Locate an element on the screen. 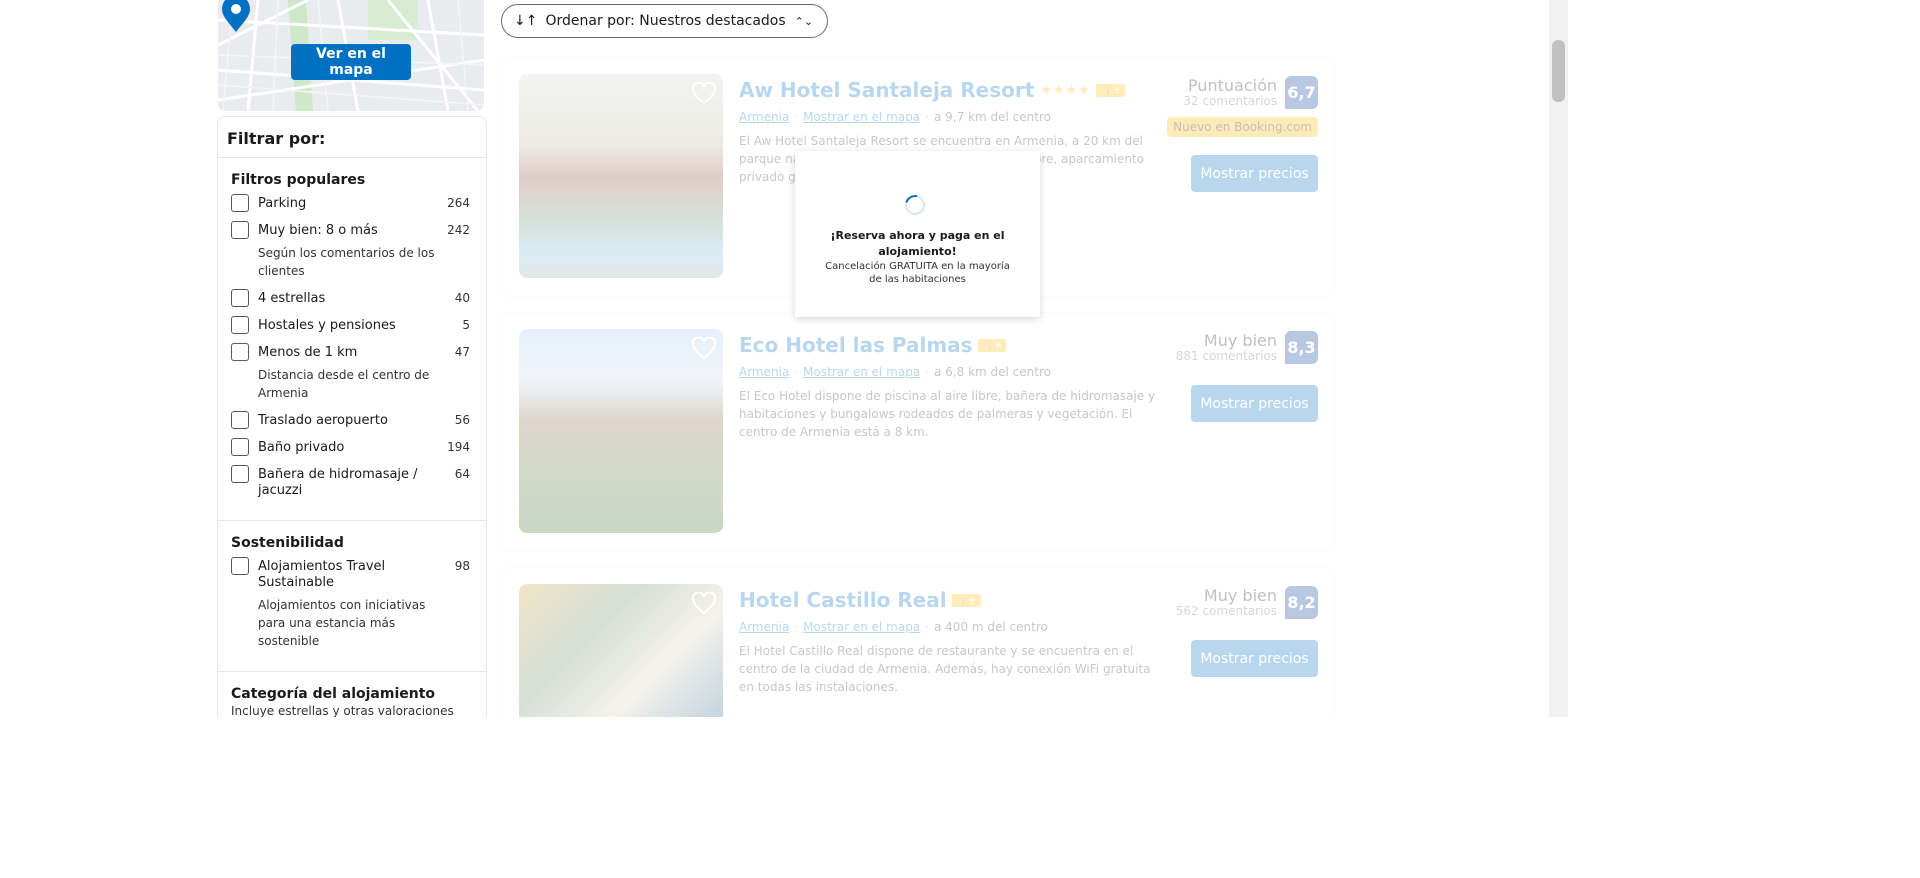 Image resolution: width=1920 pixels, height=878 pixels. filter-label: Bañera de hidromasaje / jacuzzi is located at coordinates (353, 483).